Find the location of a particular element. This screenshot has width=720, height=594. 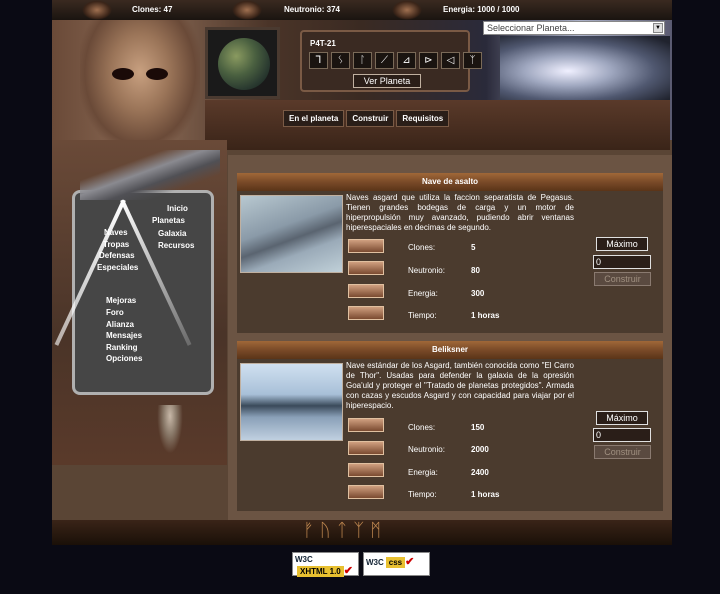

view-planet-button: Ver Planeta is located at coordinates (387, 81).